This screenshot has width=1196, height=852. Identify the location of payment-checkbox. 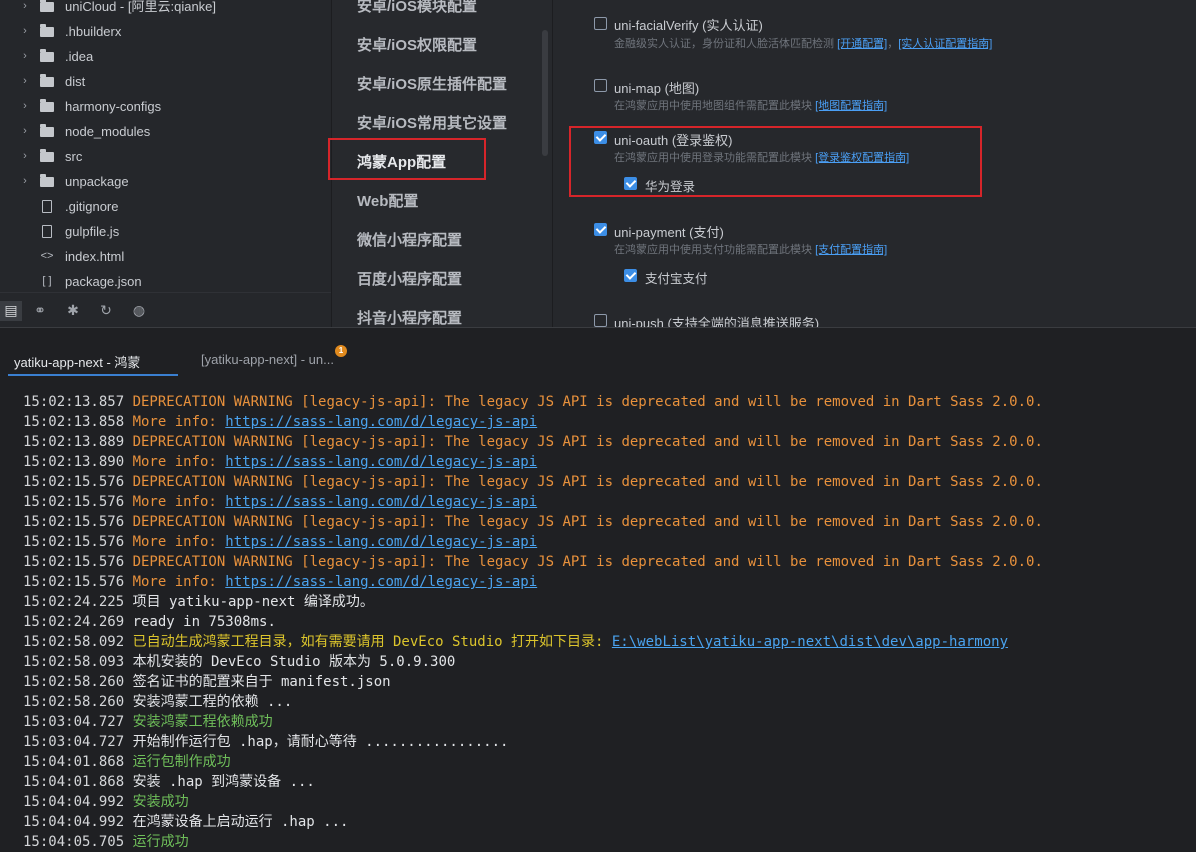
(600, 229).